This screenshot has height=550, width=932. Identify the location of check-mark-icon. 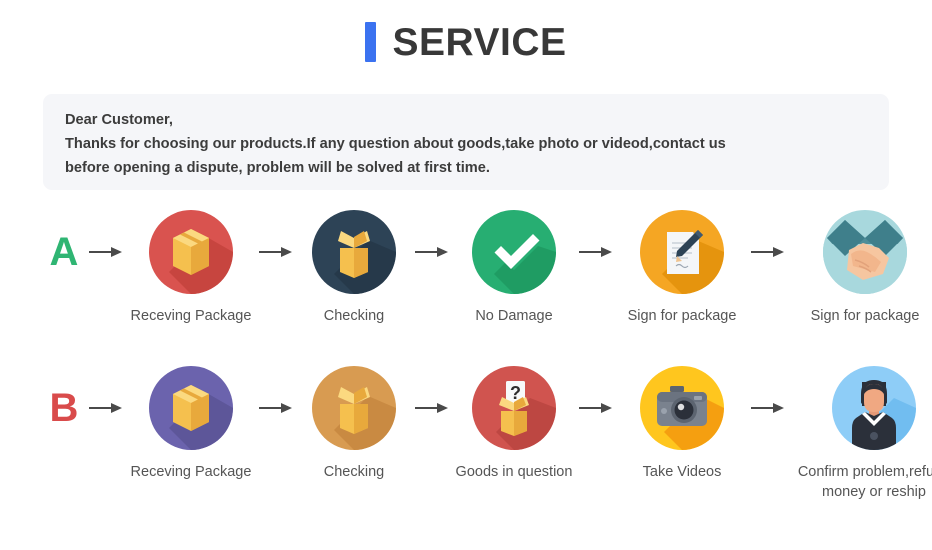
(514, 252).